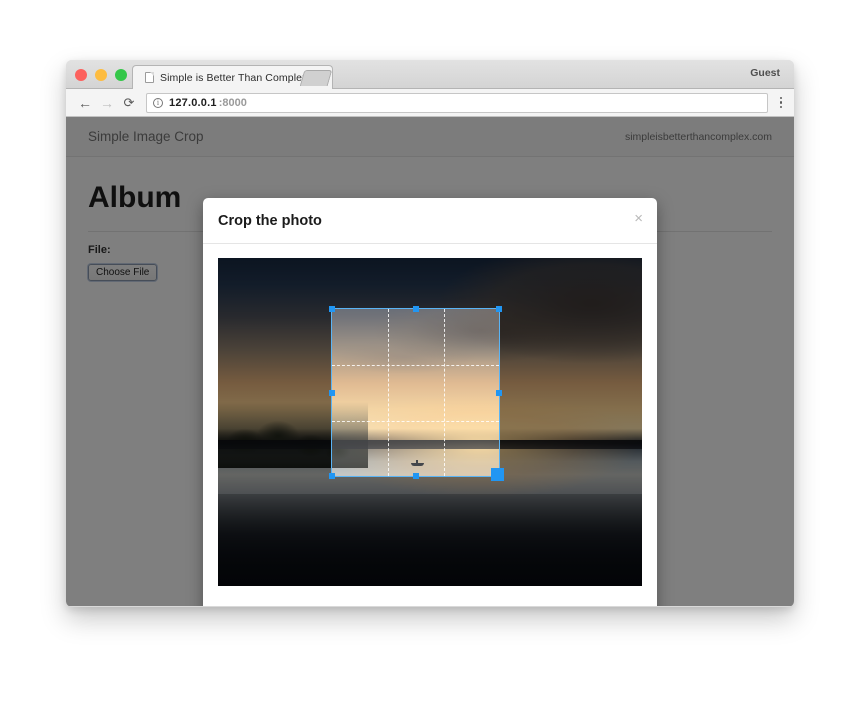 The height and width of the screenshot is (709, 860). Describe the element at coordinates (497, 474) in the screenshot. I see `crop-handle-se` at that location.